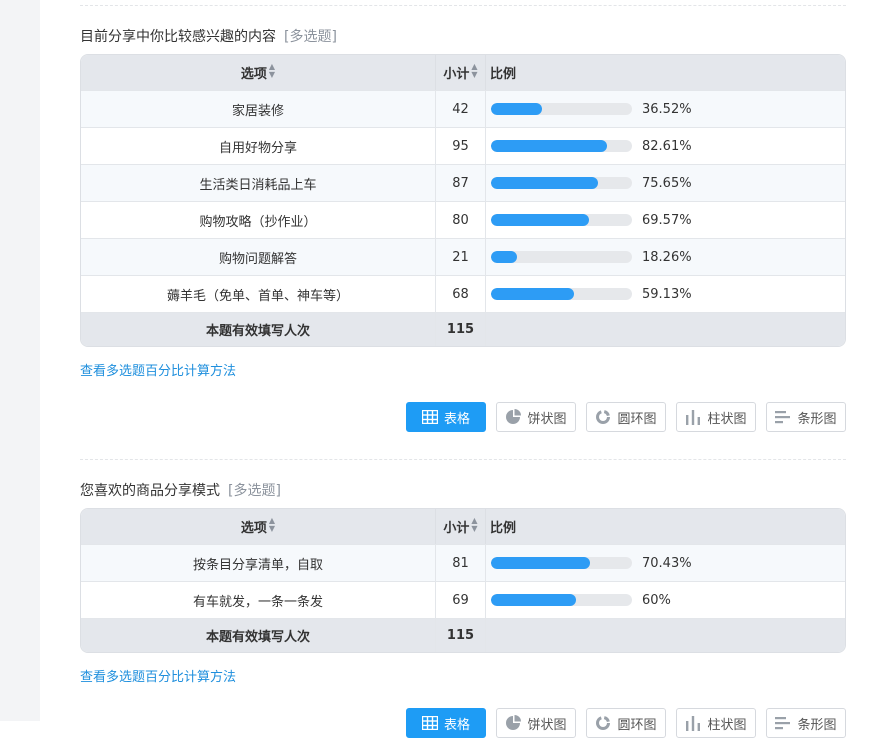 The width and height of the screenshot is (876, 738). I want to click on ring-chart-label: 圆环图, so click(637, 419).